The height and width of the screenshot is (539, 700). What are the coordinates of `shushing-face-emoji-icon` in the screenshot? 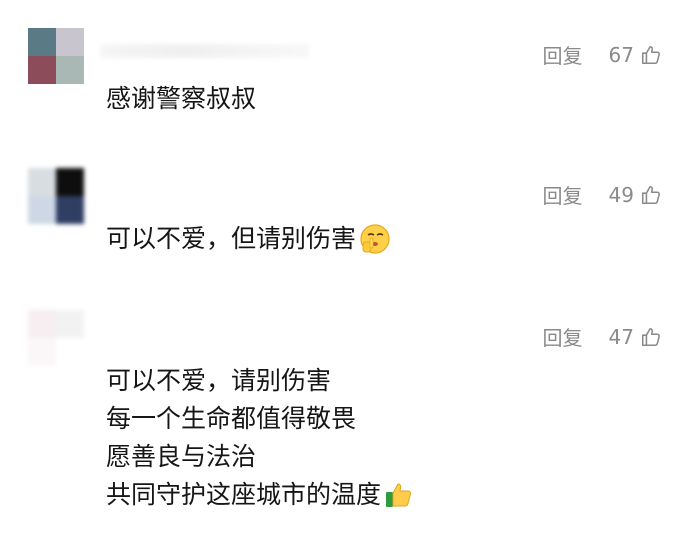 It's located at (375, 239).